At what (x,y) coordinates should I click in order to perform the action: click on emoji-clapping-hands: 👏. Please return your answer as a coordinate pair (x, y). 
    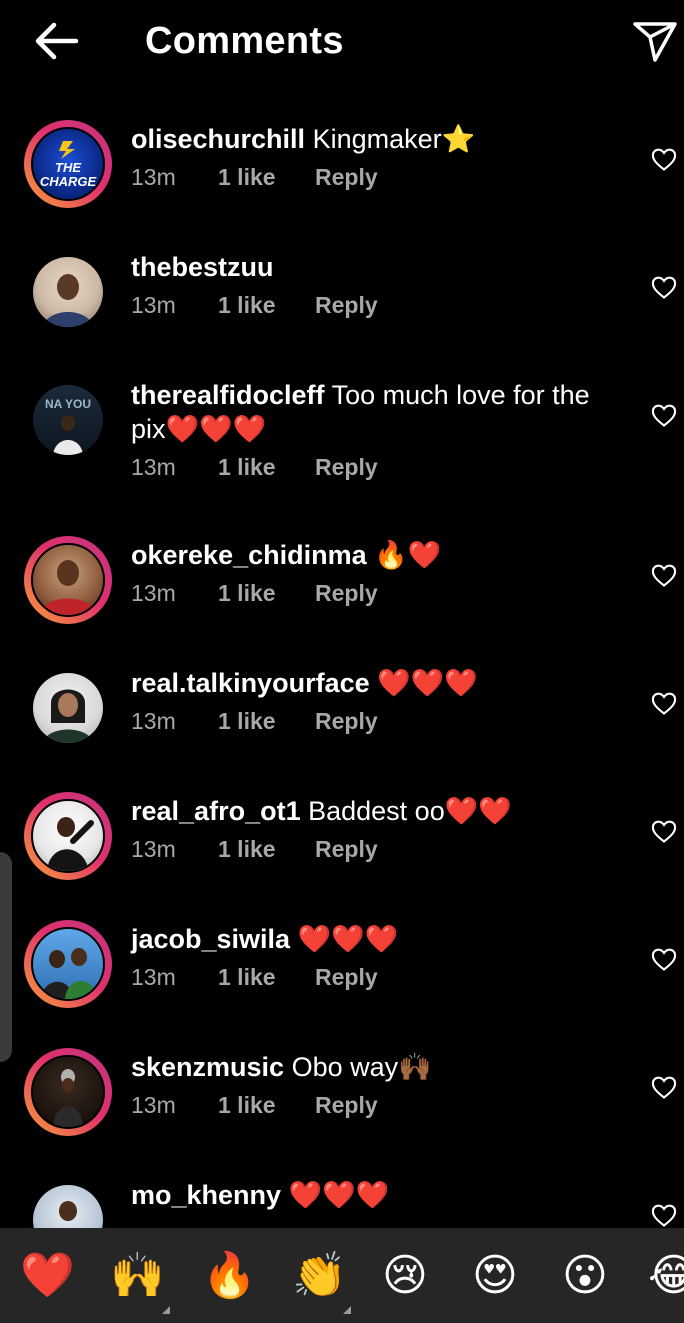
    Looking at the image, I should click on (319, 1276).